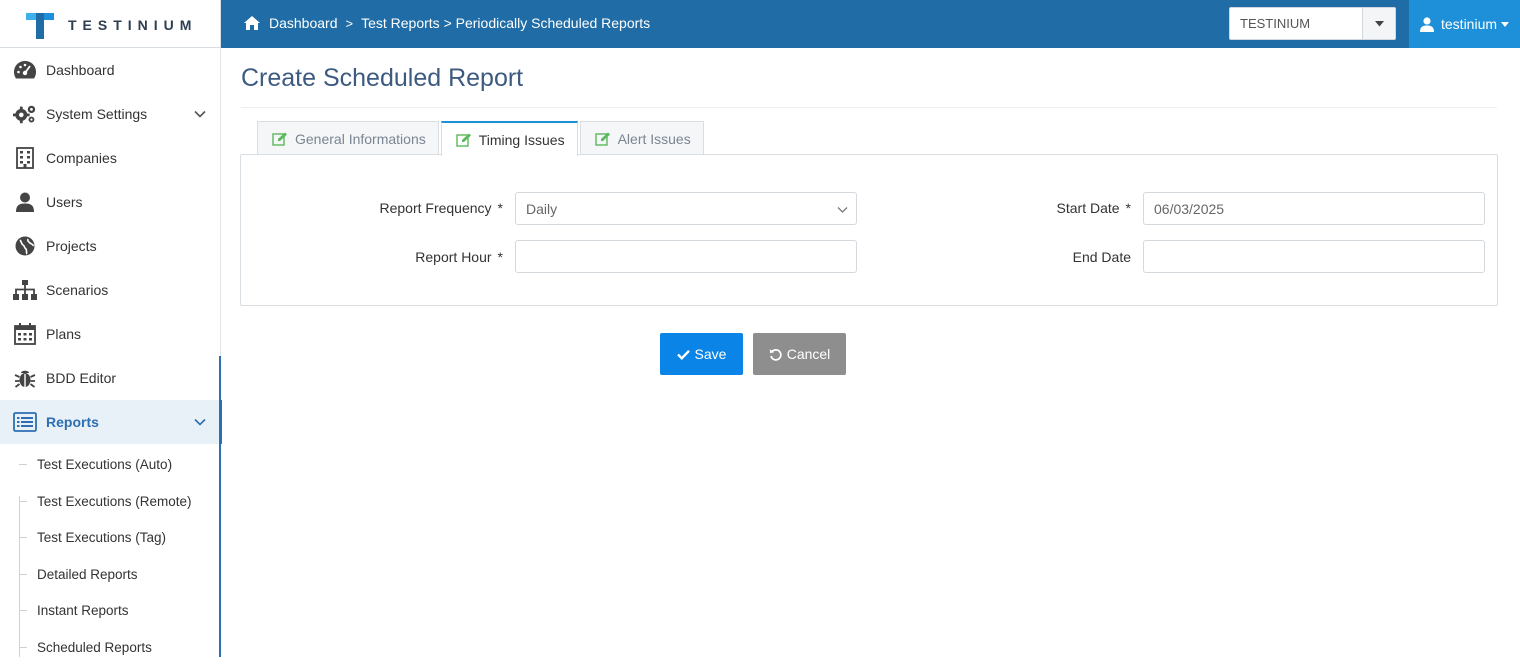  Describe the element at coordinates (25, 158) in the screenshot. I see `building-icon` at that location.